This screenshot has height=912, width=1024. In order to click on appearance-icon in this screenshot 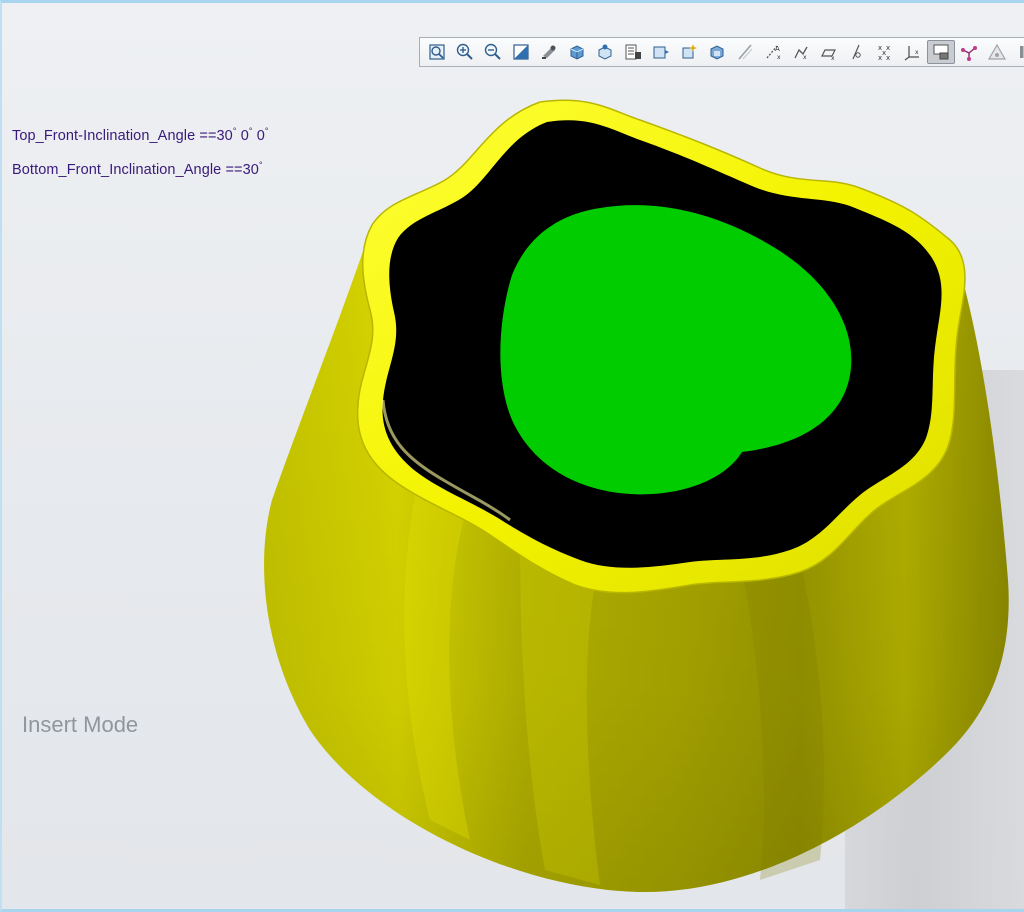, I will do `click(717, 52)`.